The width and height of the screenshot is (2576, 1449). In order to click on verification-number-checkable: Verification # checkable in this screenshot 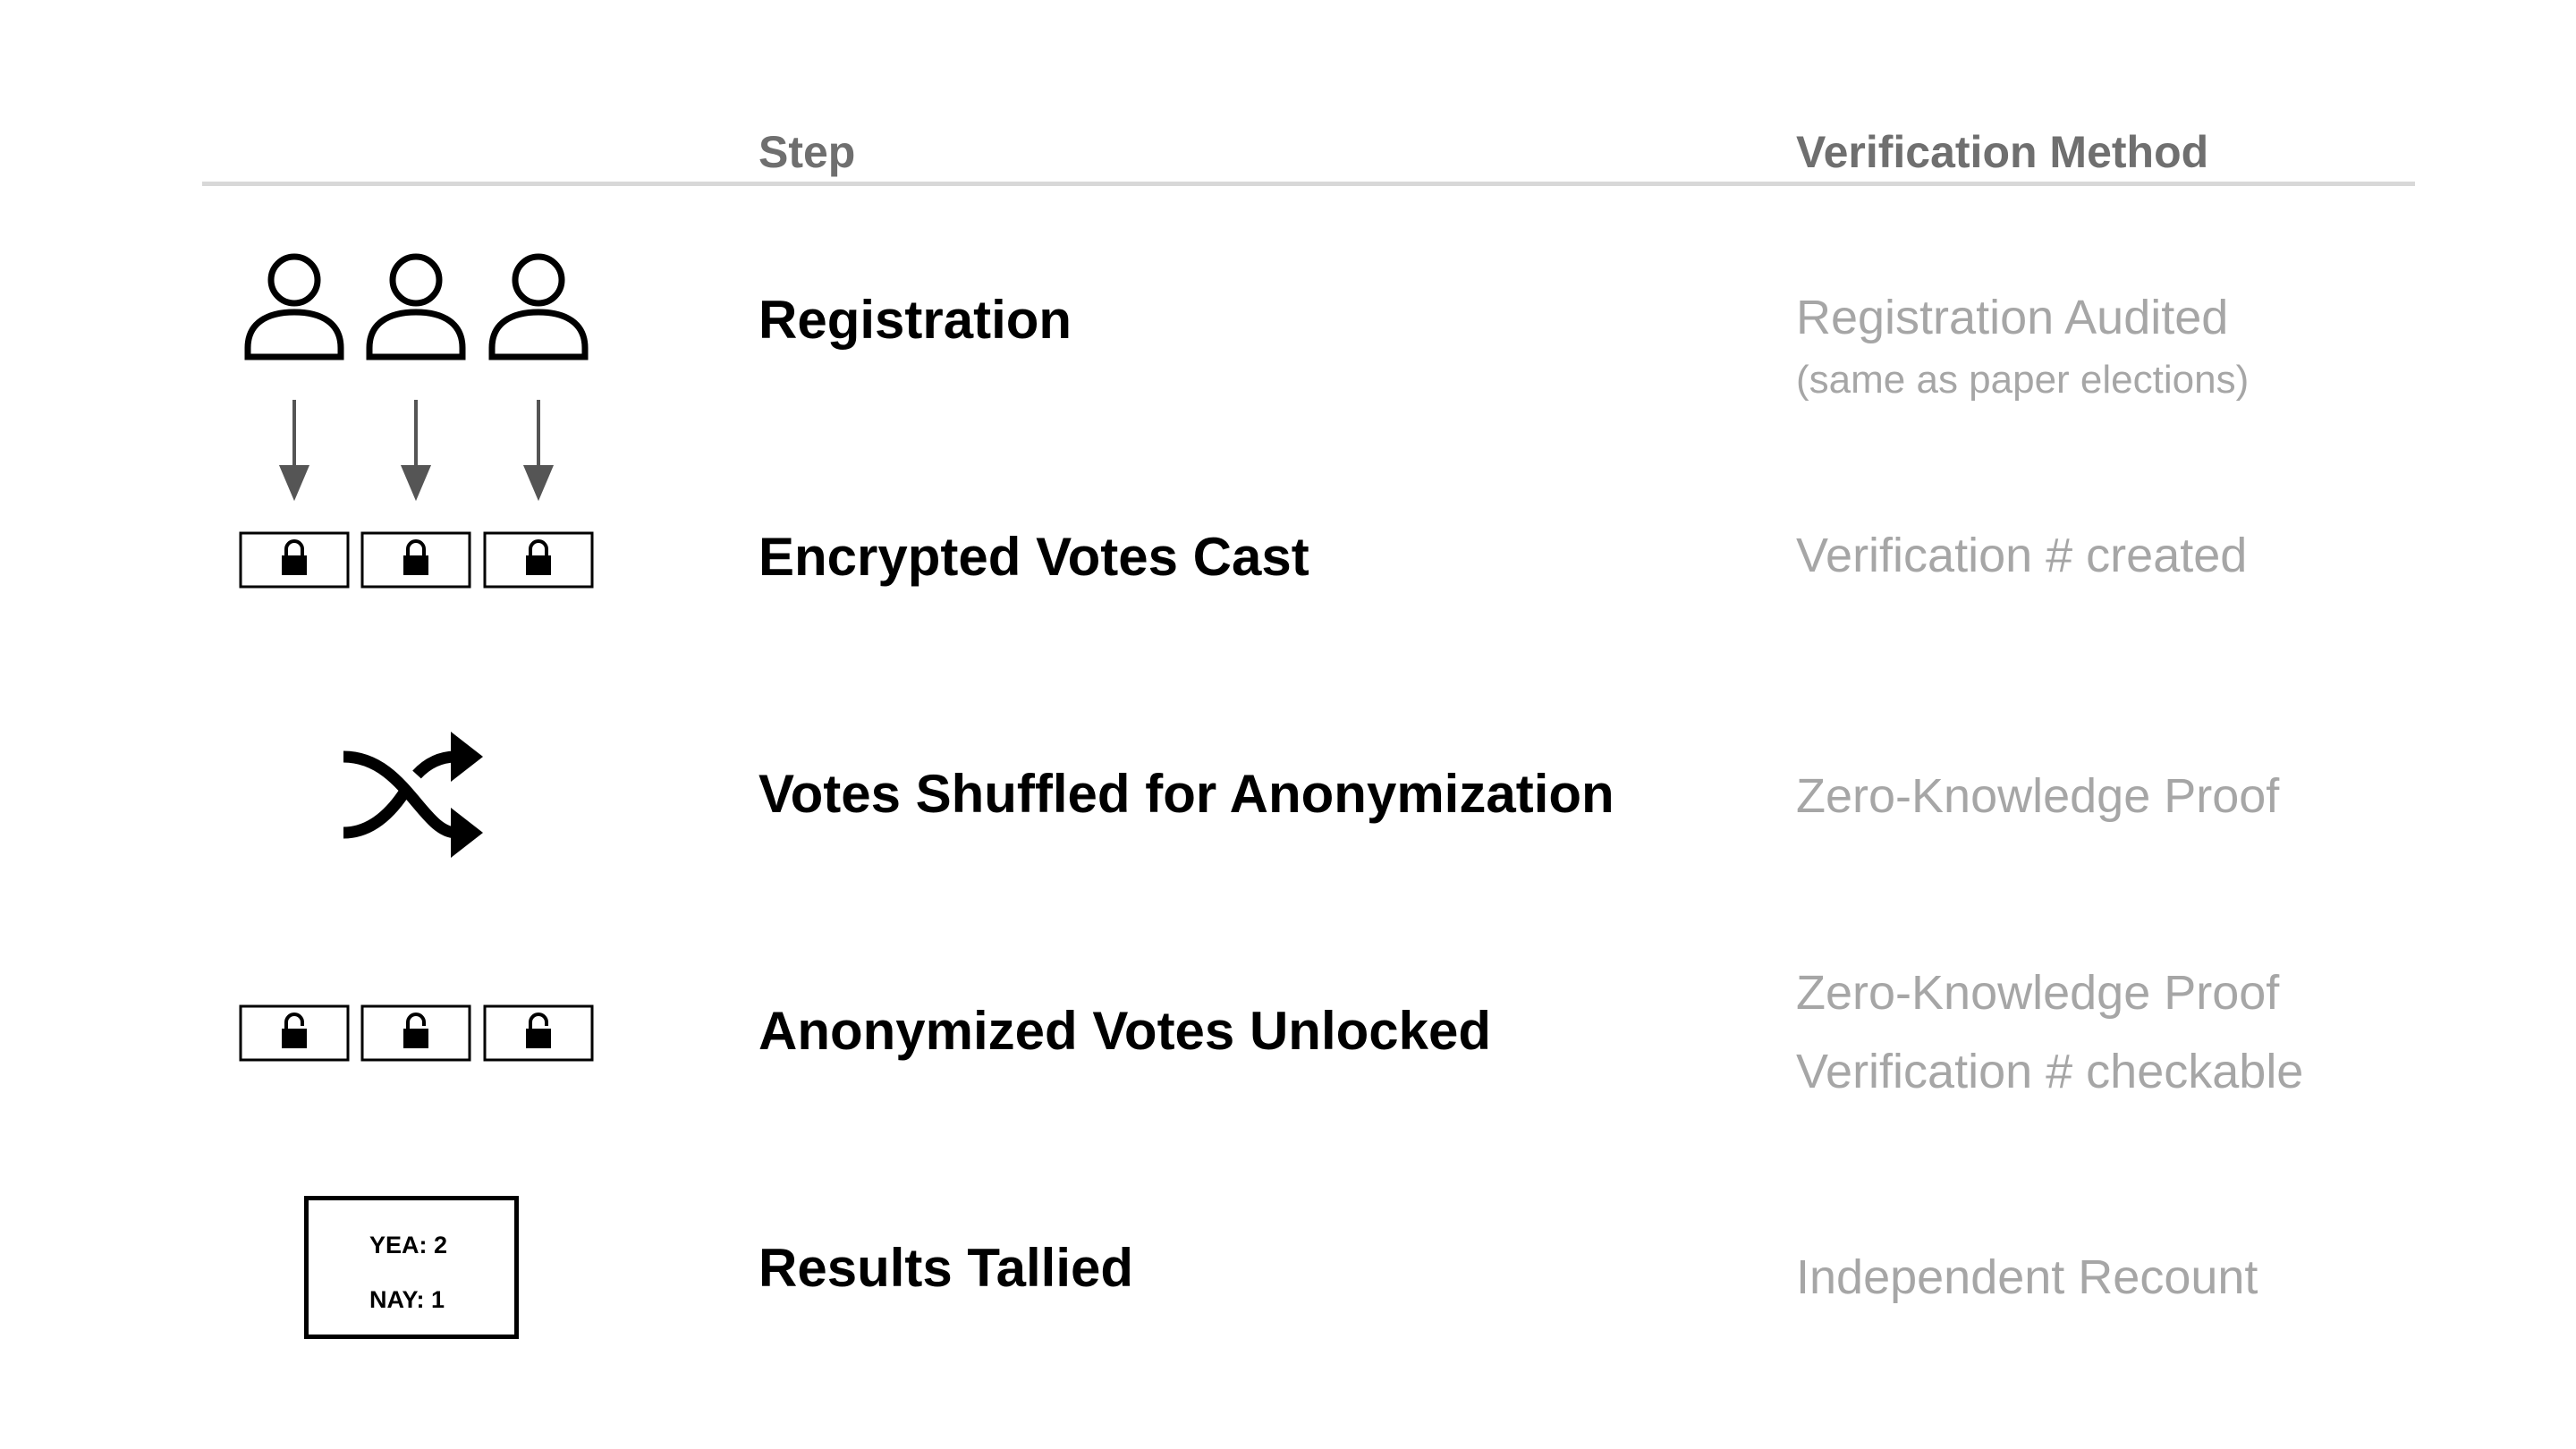, I will do `click(2050, 1071)`.